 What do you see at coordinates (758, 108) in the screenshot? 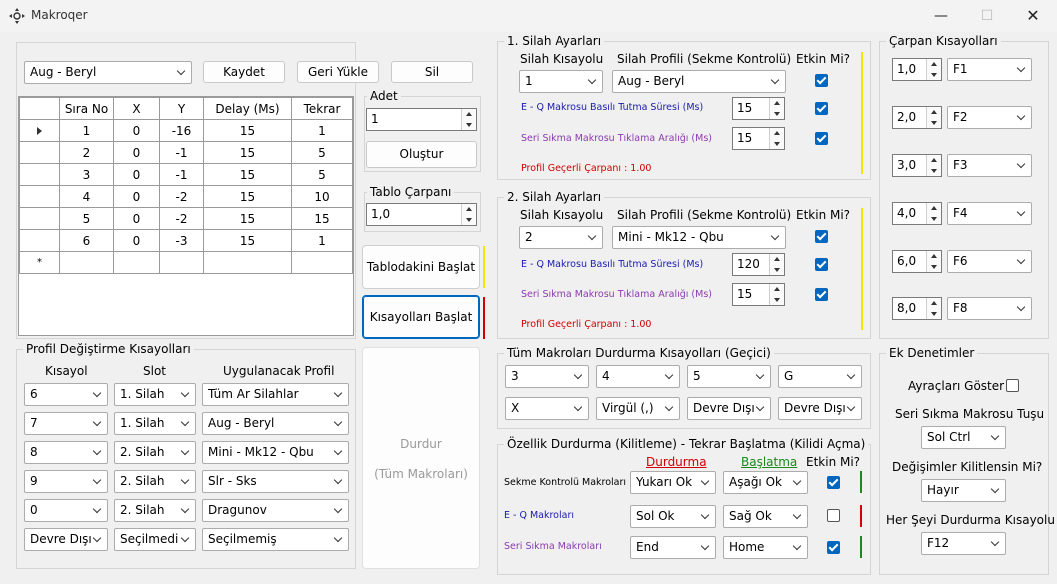
I see `weapon1-eq-input: 15` at bounding box center [758, 108].